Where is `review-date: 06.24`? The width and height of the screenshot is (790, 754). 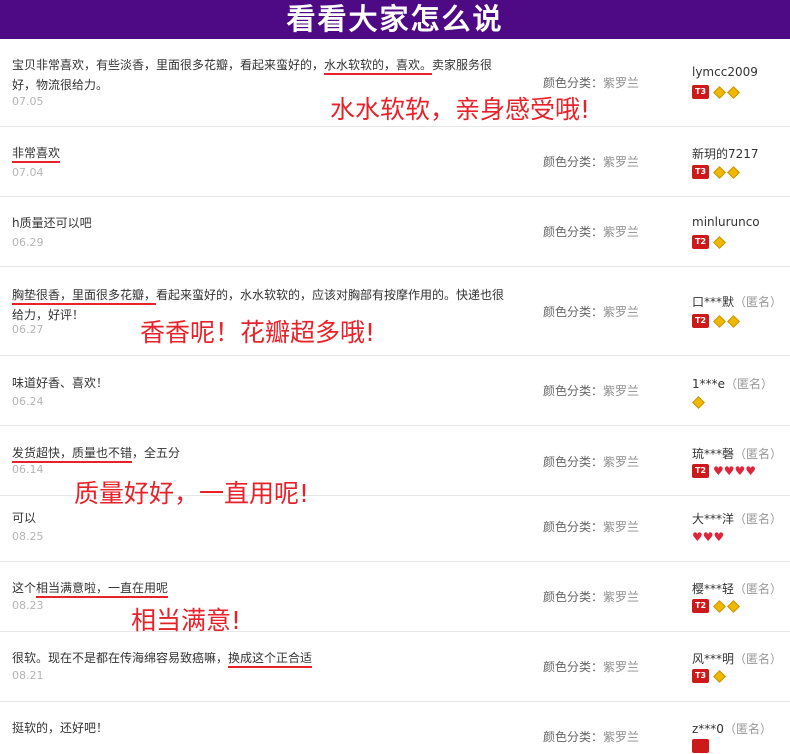 review-date: 06.24 is located at coordinates (28, 401).